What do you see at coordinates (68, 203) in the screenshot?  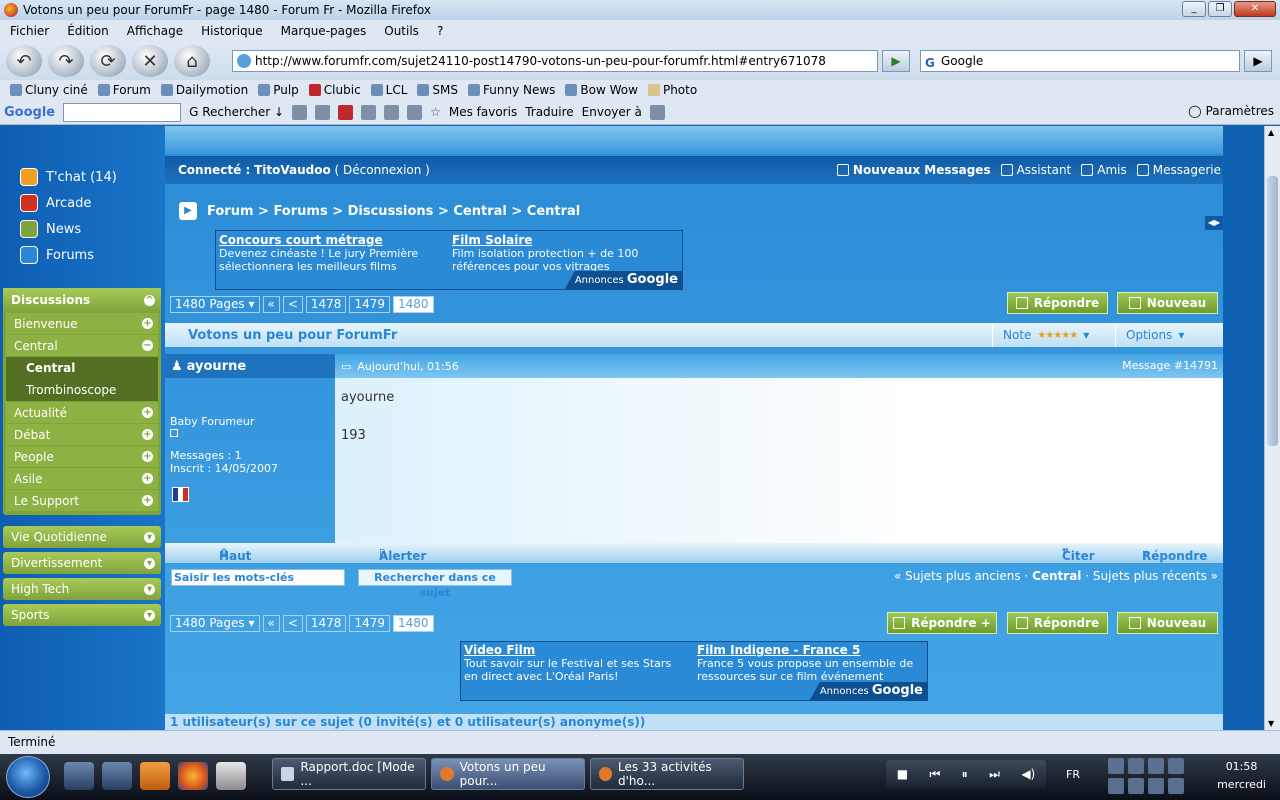 I see `arcade-link: Arcade` at bounding box center [68, 203].